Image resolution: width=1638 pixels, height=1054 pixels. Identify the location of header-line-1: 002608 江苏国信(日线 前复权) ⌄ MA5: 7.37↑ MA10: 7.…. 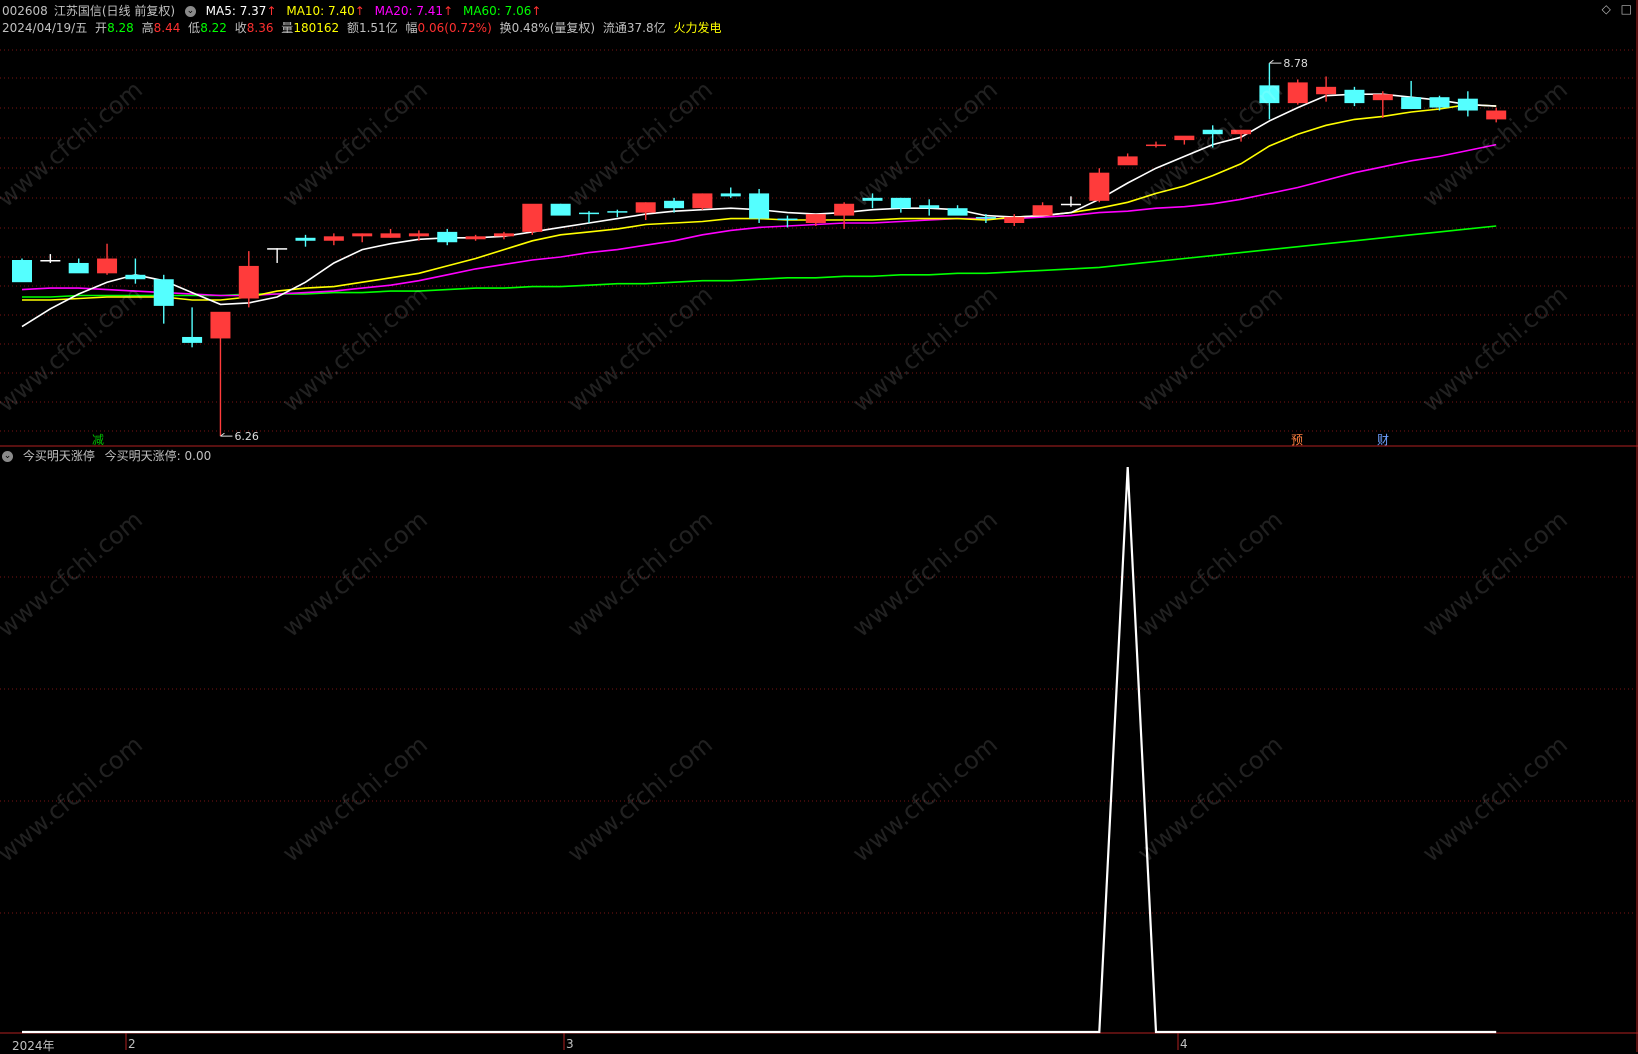
(274, 11).